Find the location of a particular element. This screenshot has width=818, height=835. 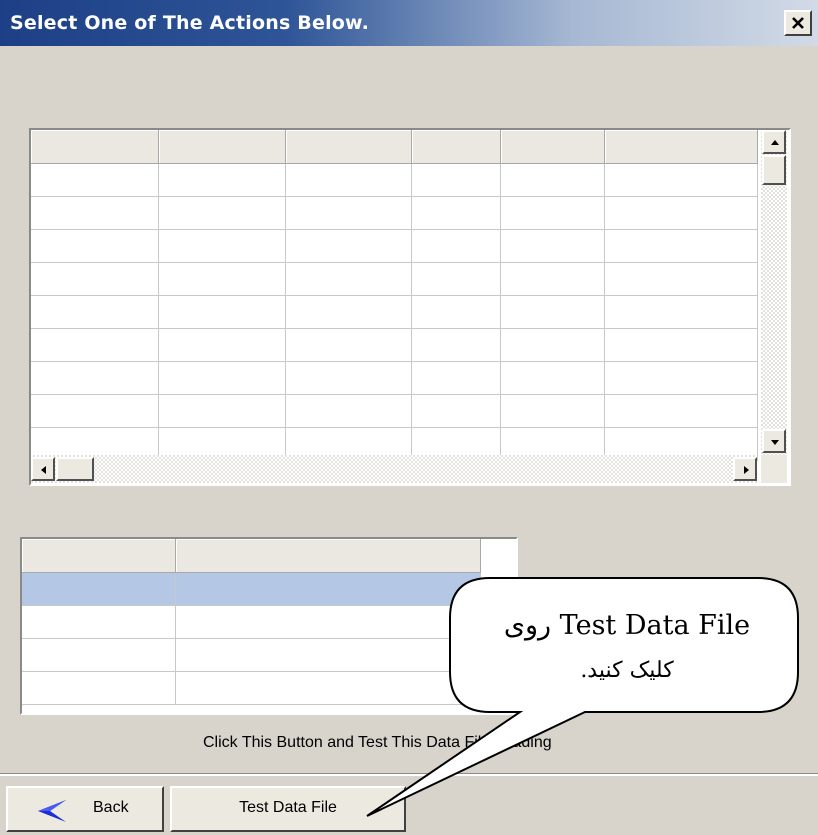

footer-divider is located at coordinates (409, 774).